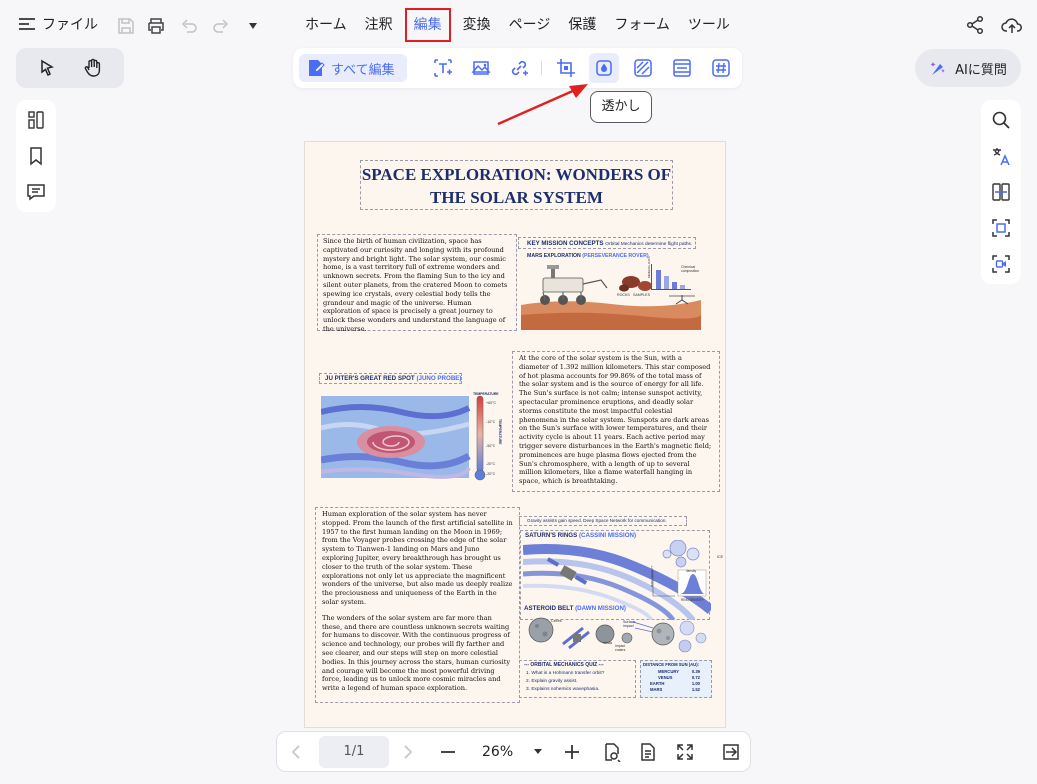 Image resolution: width=1037 pixels, height=784 pixels. I want to click on asteroid-heading: ASTEROID BELT (DAWN MISSION), so click(575, 608).